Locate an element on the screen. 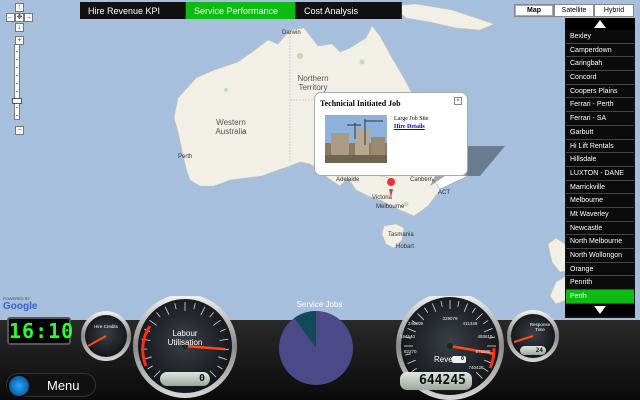 Image resolution: width=640 pixels, height=400 pixels. site-item-ferrari-sa: Ferrari - SA is located at coordinates (600, 119).